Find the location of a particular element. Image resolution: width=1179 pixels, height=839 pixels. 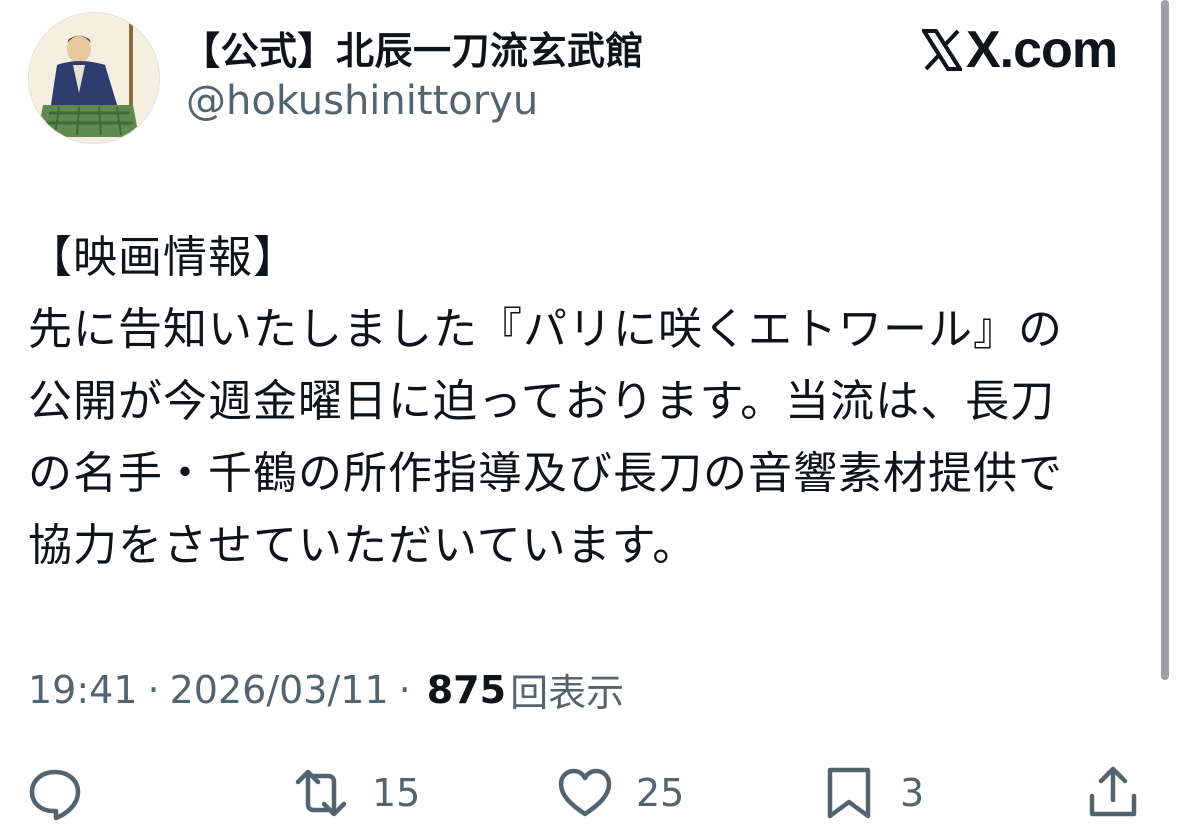

post-date: 2026/03/11 is located at coordinates (279, 690).